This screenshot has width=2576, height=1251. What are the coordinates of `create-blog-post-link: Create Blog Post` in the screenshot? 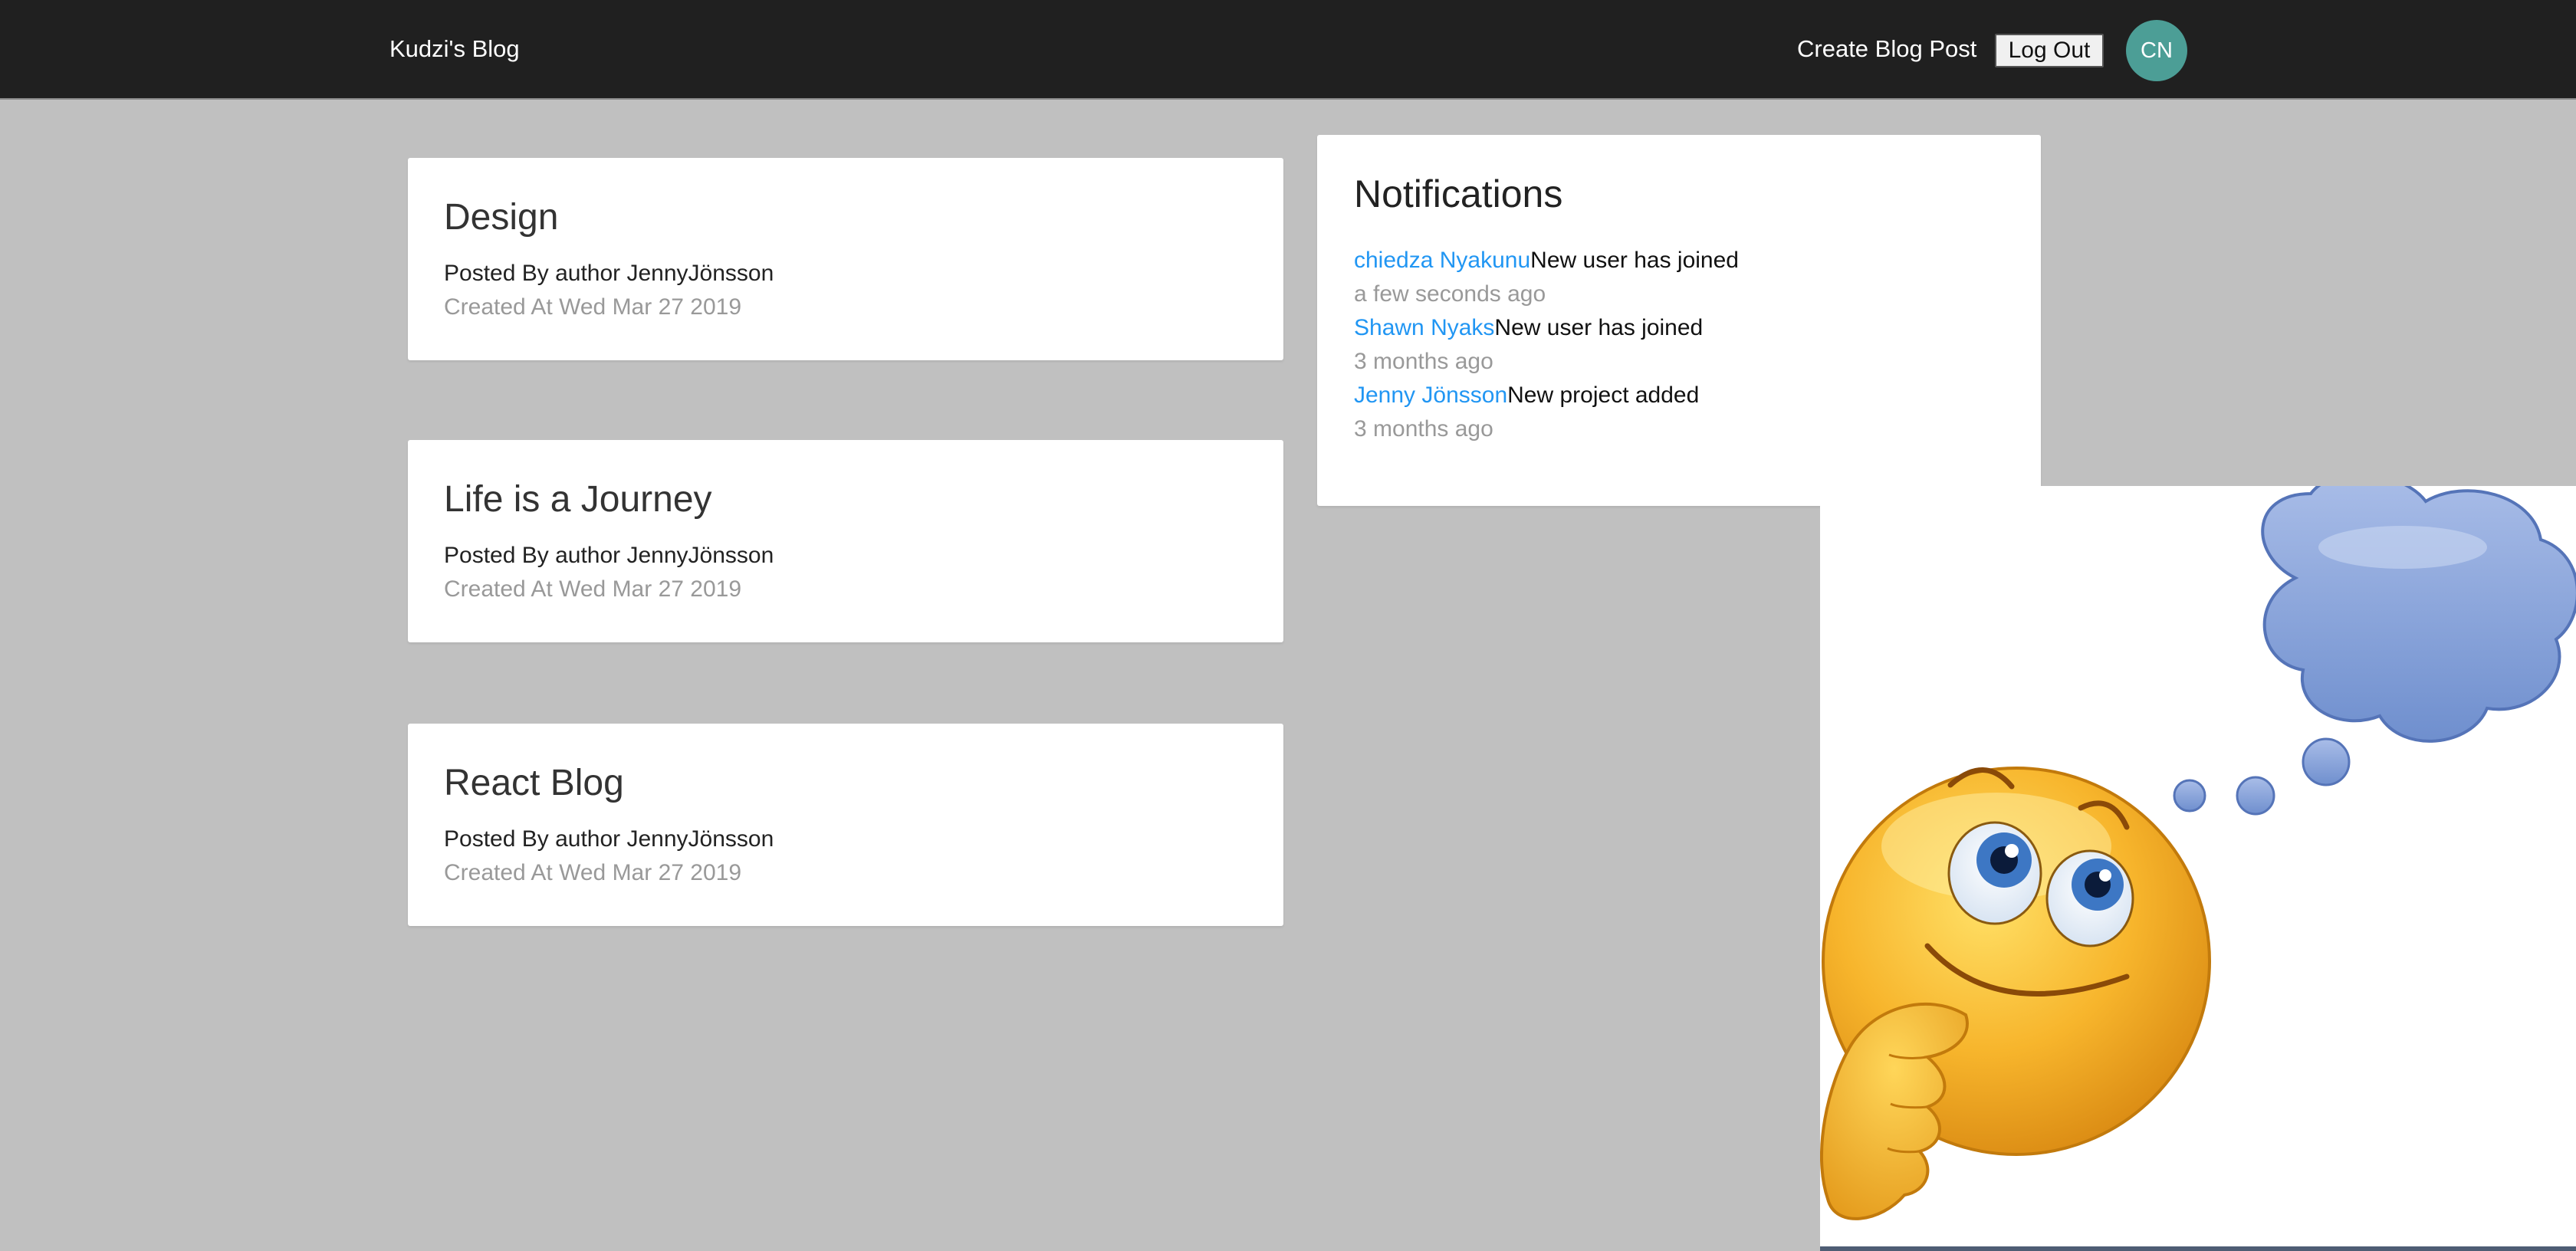 It's located at (1887, 49).